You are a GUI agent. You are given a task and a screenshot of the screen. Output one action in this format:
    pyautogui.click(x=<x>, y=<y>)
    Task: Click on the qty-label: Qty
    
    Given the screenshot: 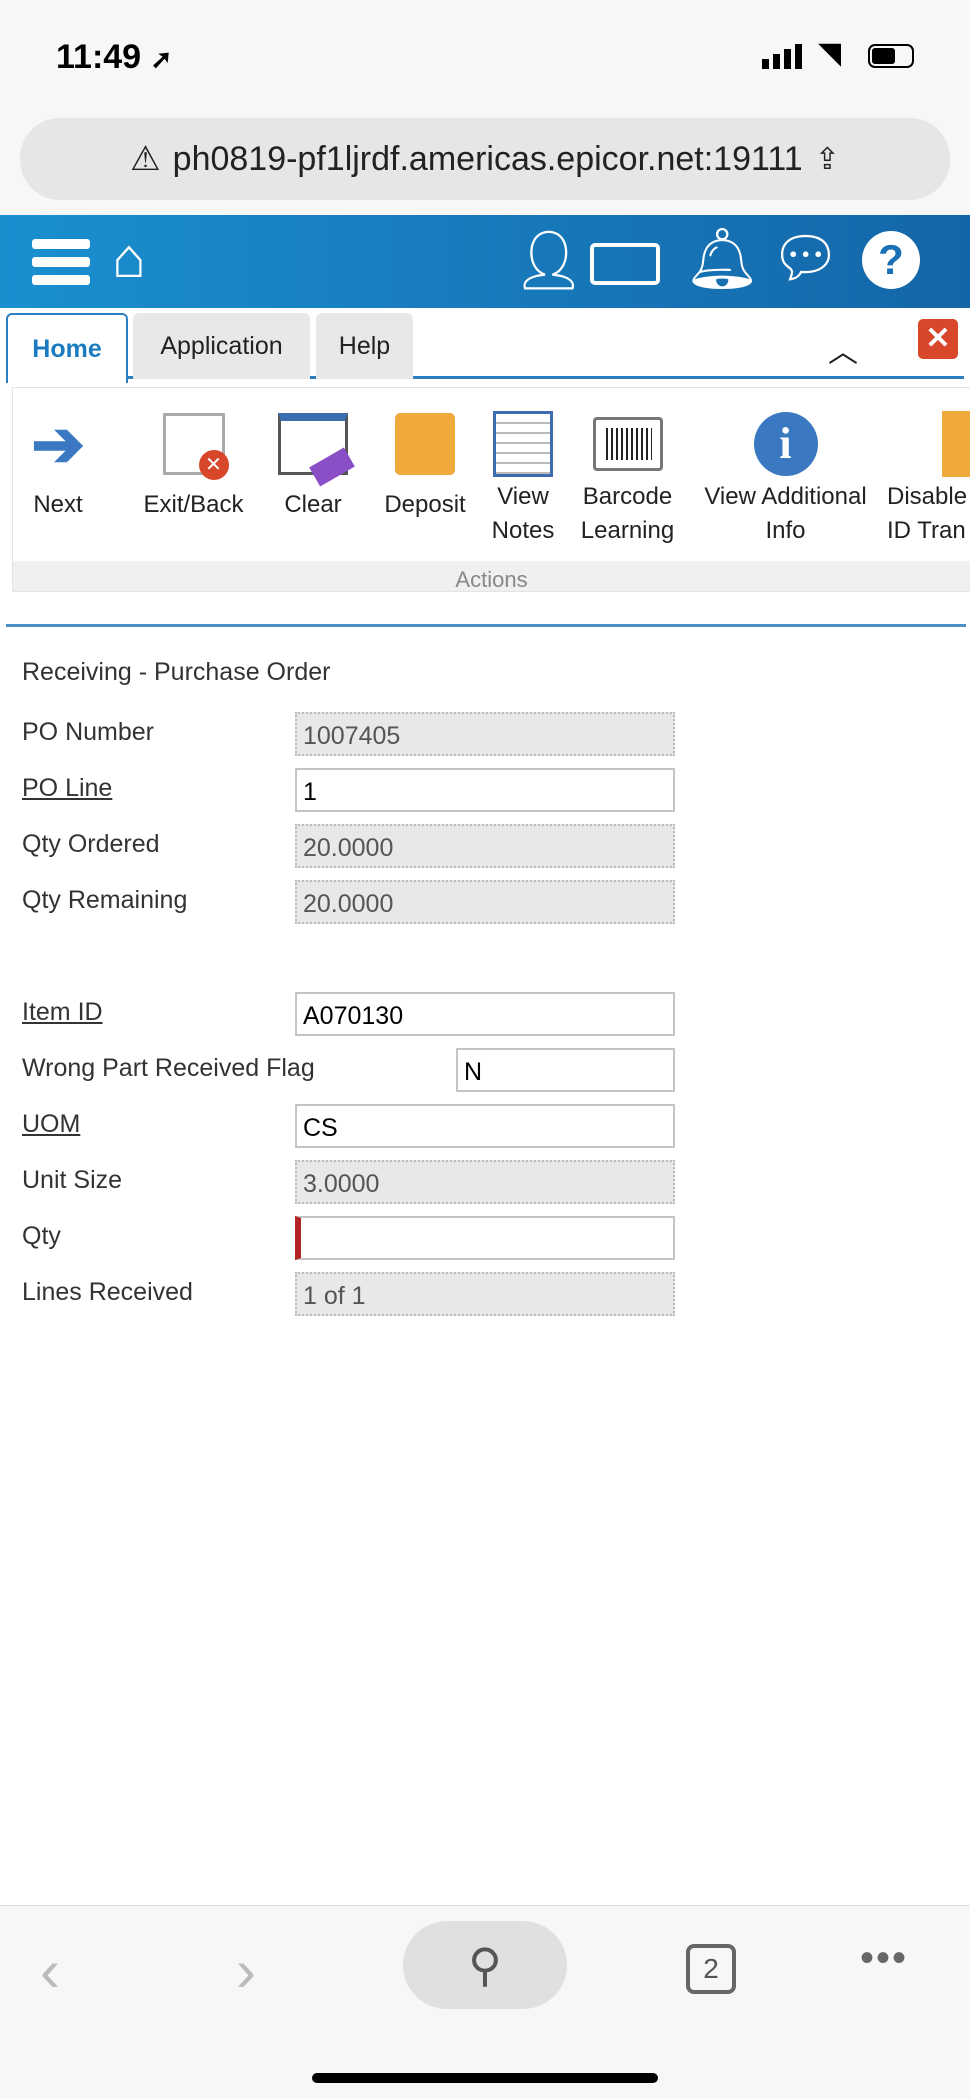 What is the action you would take?
    pyautogui.click(x=41, y=1236)
    